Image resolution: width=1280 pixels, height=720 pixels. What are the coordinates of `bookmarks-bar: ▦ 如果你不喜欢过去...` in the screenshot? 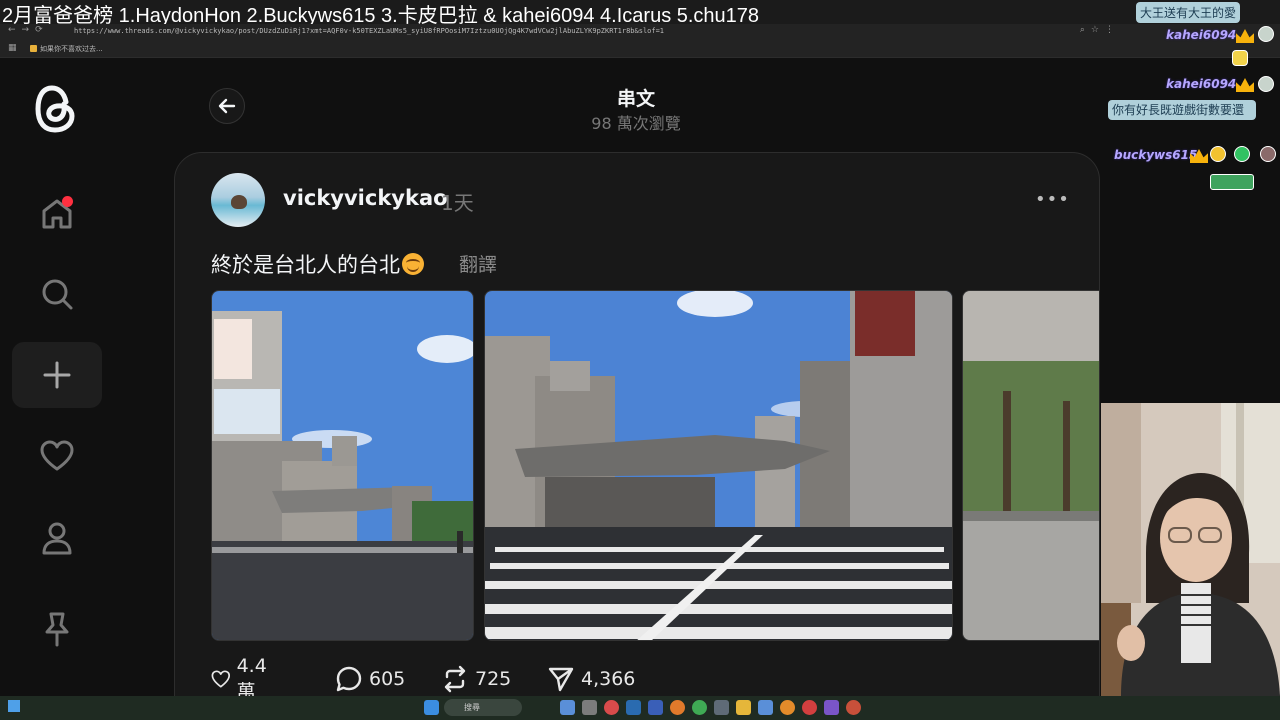 It's located at (640, 49).